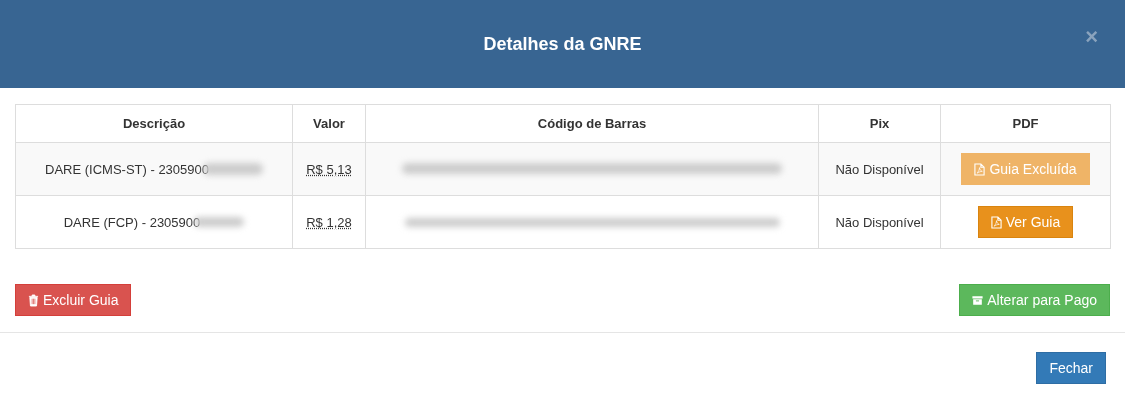 The image size is (1125, 402). Describe the element at coordinates (329, 123) in the screenshot. I see `column-header: Valor` at that location.